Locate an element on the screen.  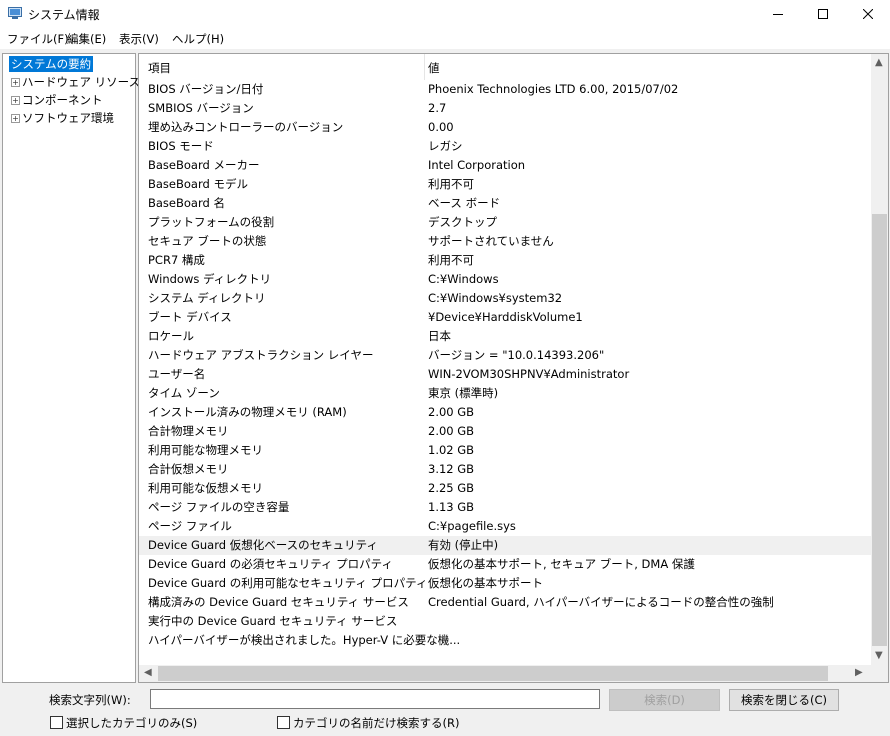
row-item-name: 埋め込みコントローラーのバージョン is located at coordinates (246, 127).